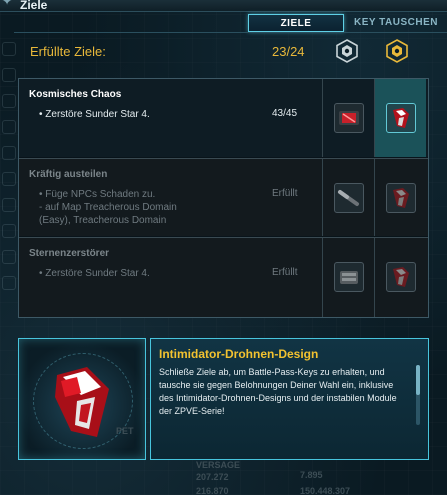 Image resolution: width=447 pixels, height=495 pixels. I want to click on background-label-versage: VERSAGE, so click(218, 465).